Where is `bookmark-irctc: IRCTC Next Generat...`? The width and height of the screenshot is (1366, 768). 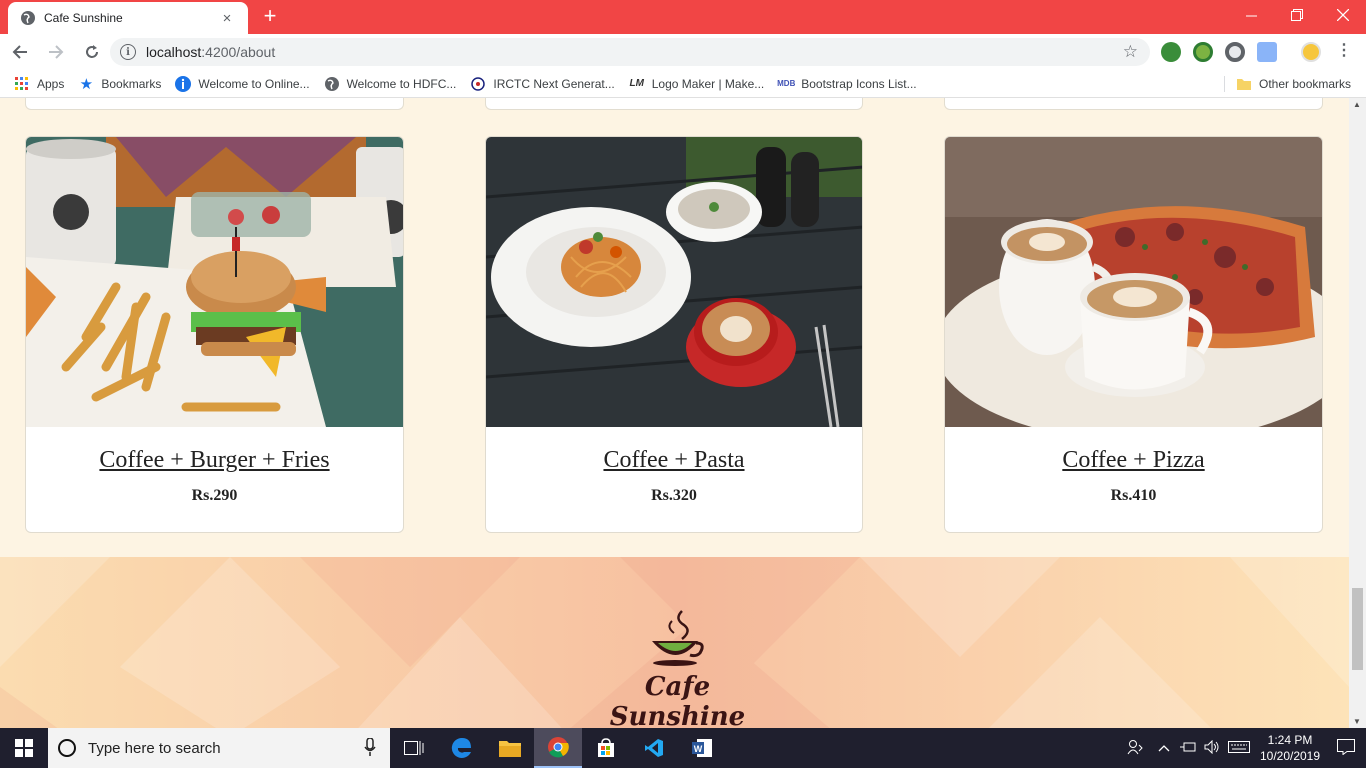
bookmark-irctc: IRCTC Next Generat... is located at coordinates (542, 84).